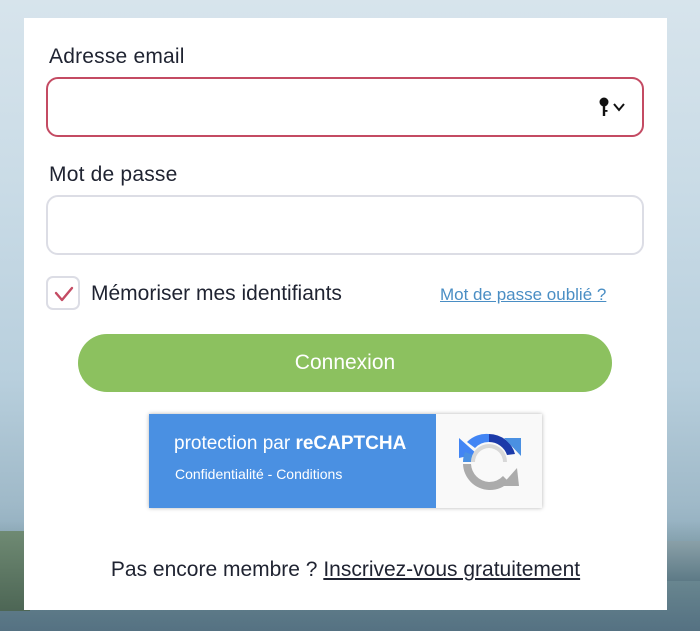 Image resolution: width=700 pixels, height=631 pixels. Describe the element at coordinates (309, 474) in the screenshot. I see `recaptcha-terms-link: Conditions` at that location.